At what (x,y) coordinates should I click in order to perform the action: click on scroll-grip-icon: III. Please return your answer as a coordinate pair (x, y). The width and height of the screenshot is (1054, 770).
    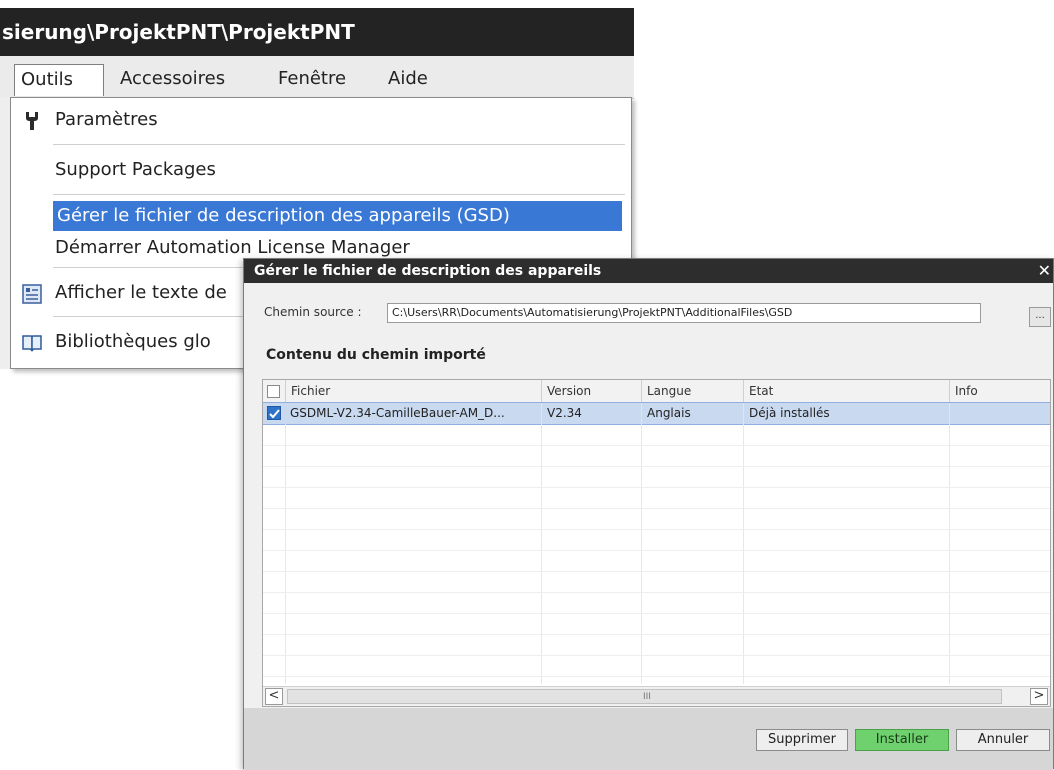
    Looking at the image, I should click on (647, 697).